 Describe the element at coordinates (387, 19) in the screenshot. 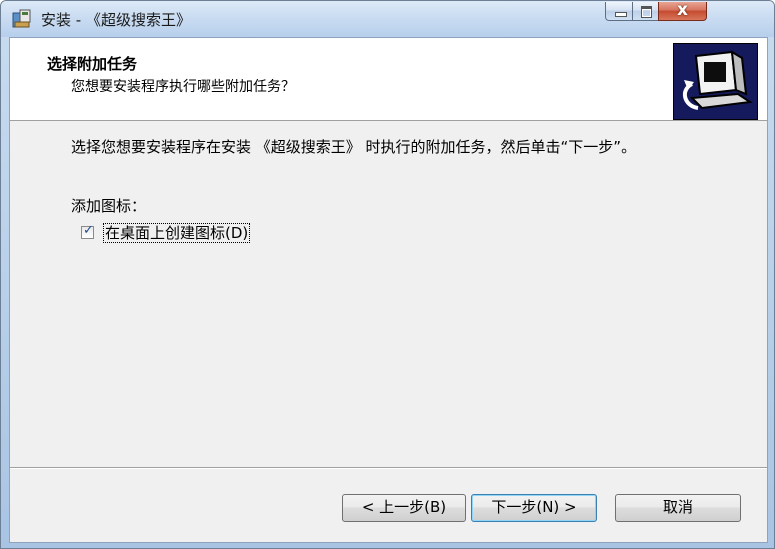

I see `title-bar: 安装 - 《超级搜索王》 x` at that location.